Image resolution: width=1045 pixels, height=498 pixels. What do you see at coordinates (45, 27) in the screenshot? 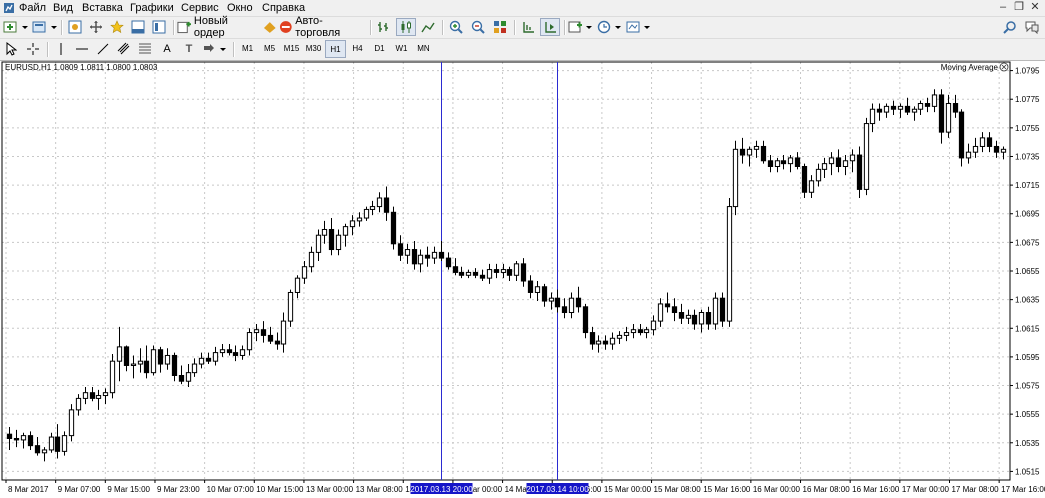
I see `profiles-button` at bounding box center [45, 27].